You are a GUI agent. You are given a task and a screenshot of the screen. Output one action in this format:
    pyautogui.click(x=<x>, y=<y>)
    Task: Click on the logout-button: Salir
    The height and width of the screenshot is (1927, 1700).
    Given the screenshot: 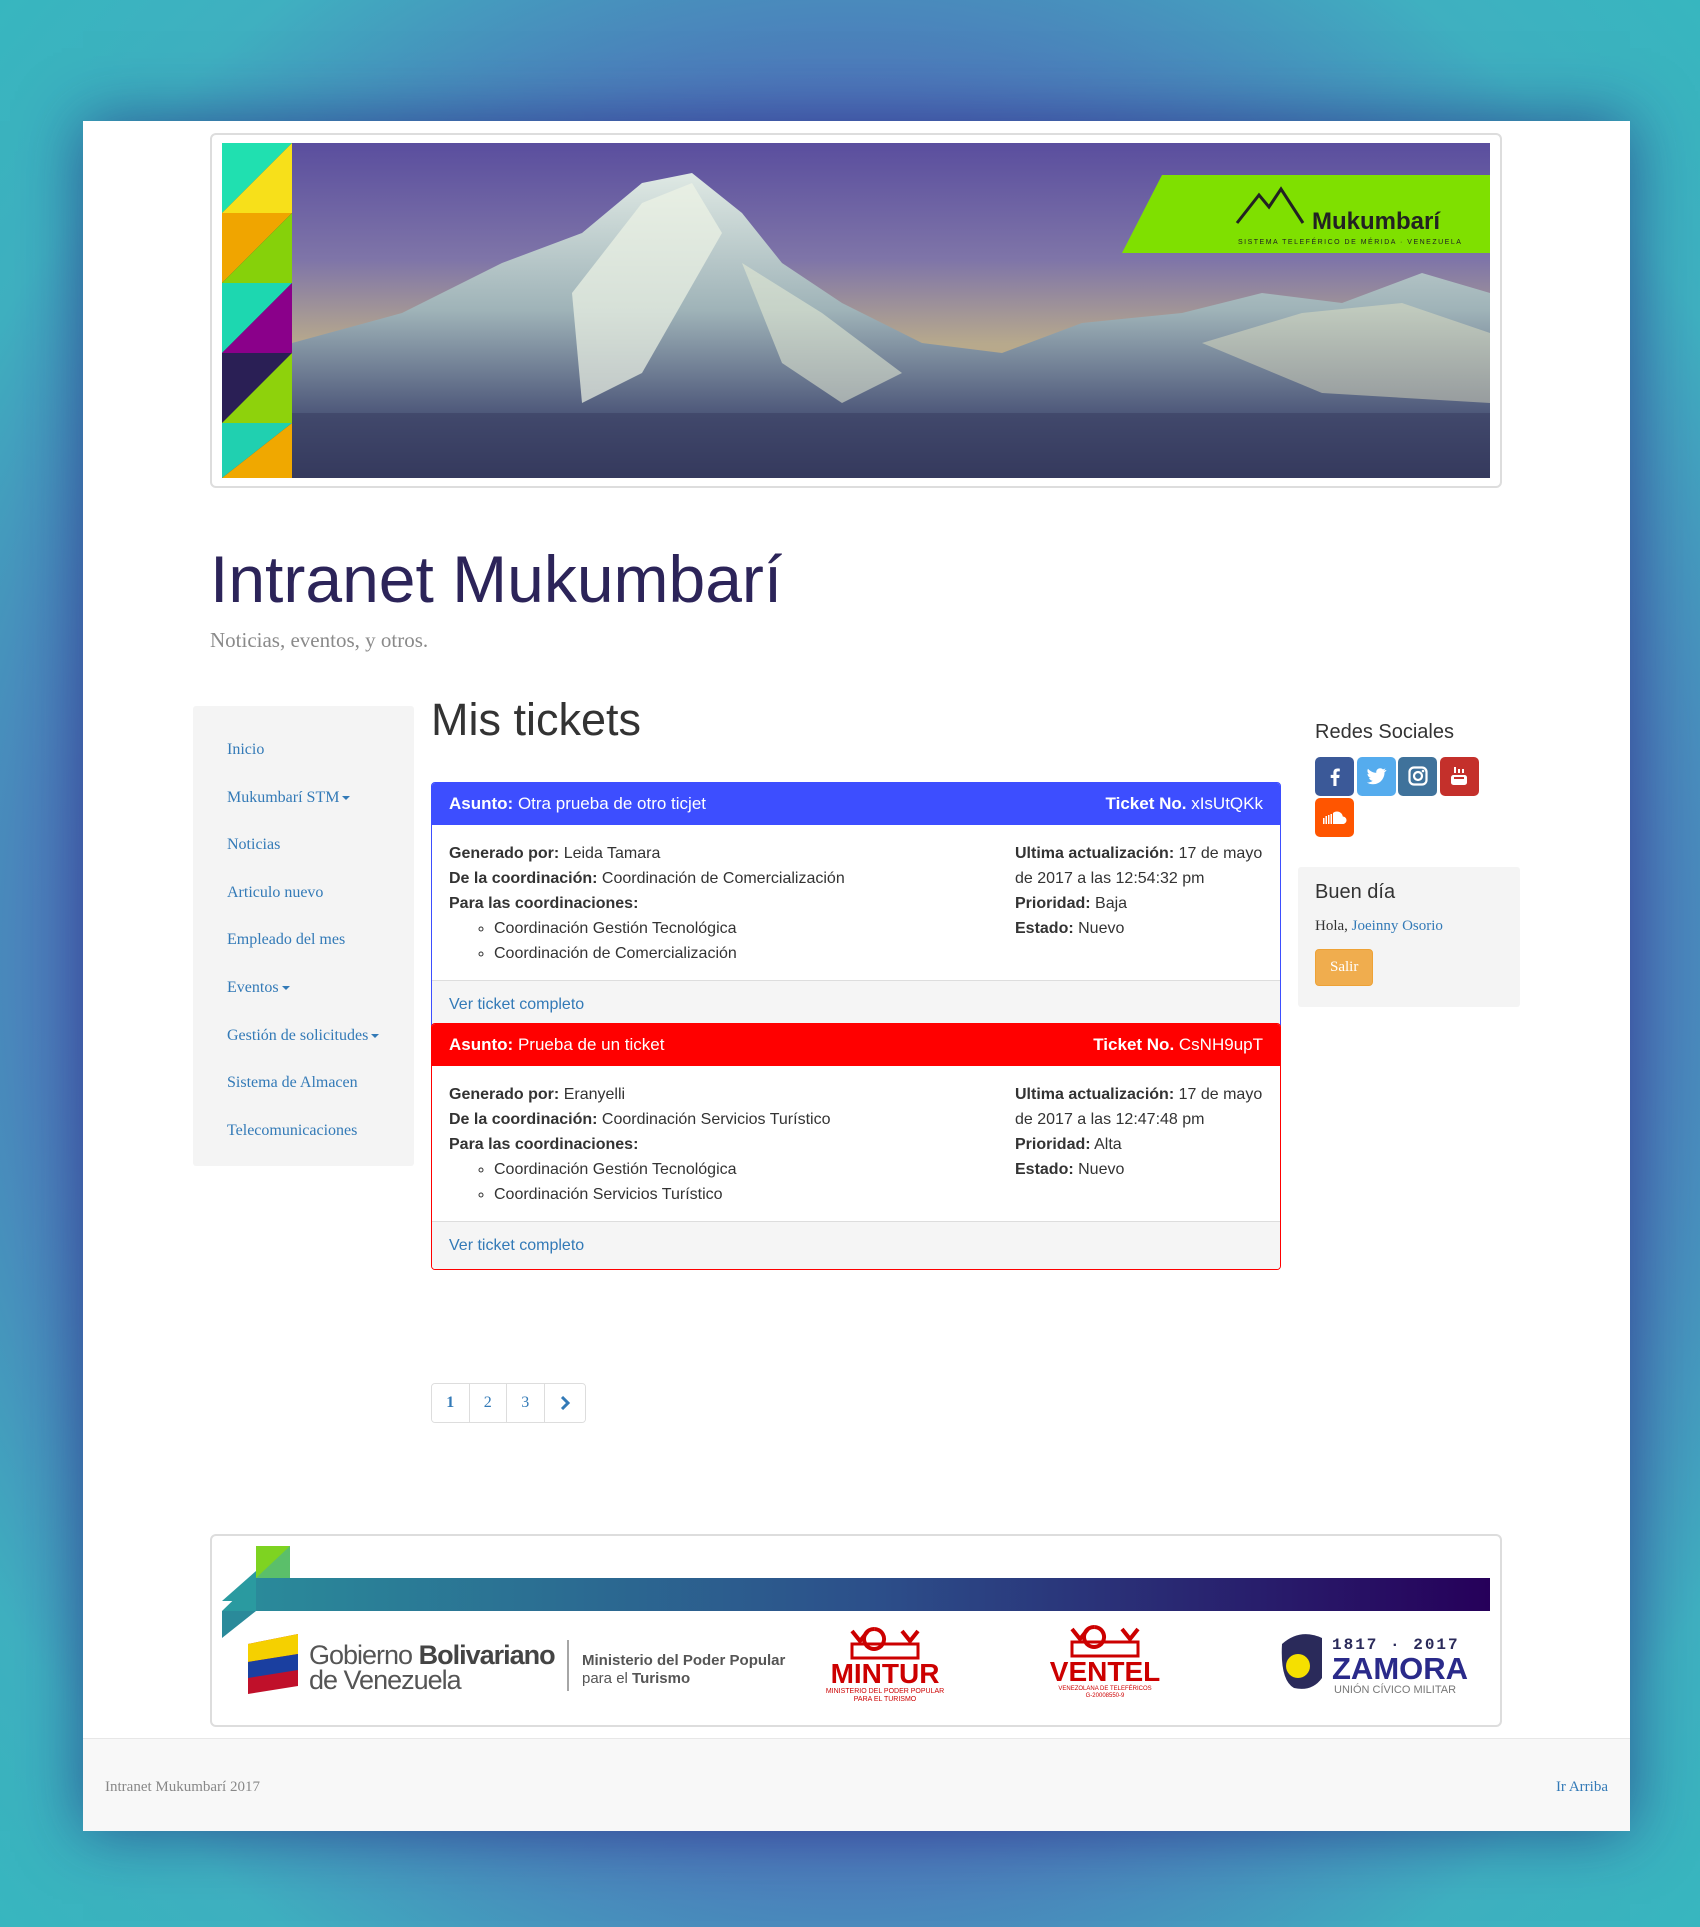 What is the action you would take?
    pyautogui.click(x=1344, y=967)
    